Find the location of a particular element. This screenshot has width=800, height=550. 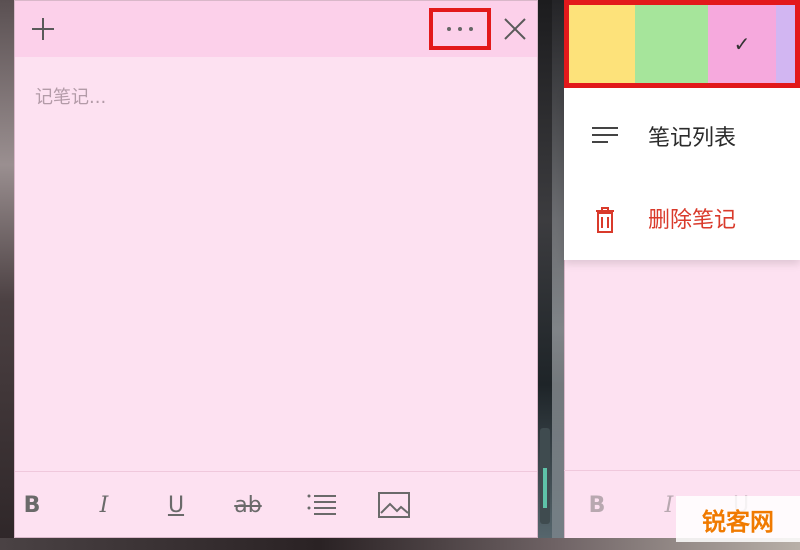

menu-label-delete-note: 删除笔记 is located at coordinates (692, 220).